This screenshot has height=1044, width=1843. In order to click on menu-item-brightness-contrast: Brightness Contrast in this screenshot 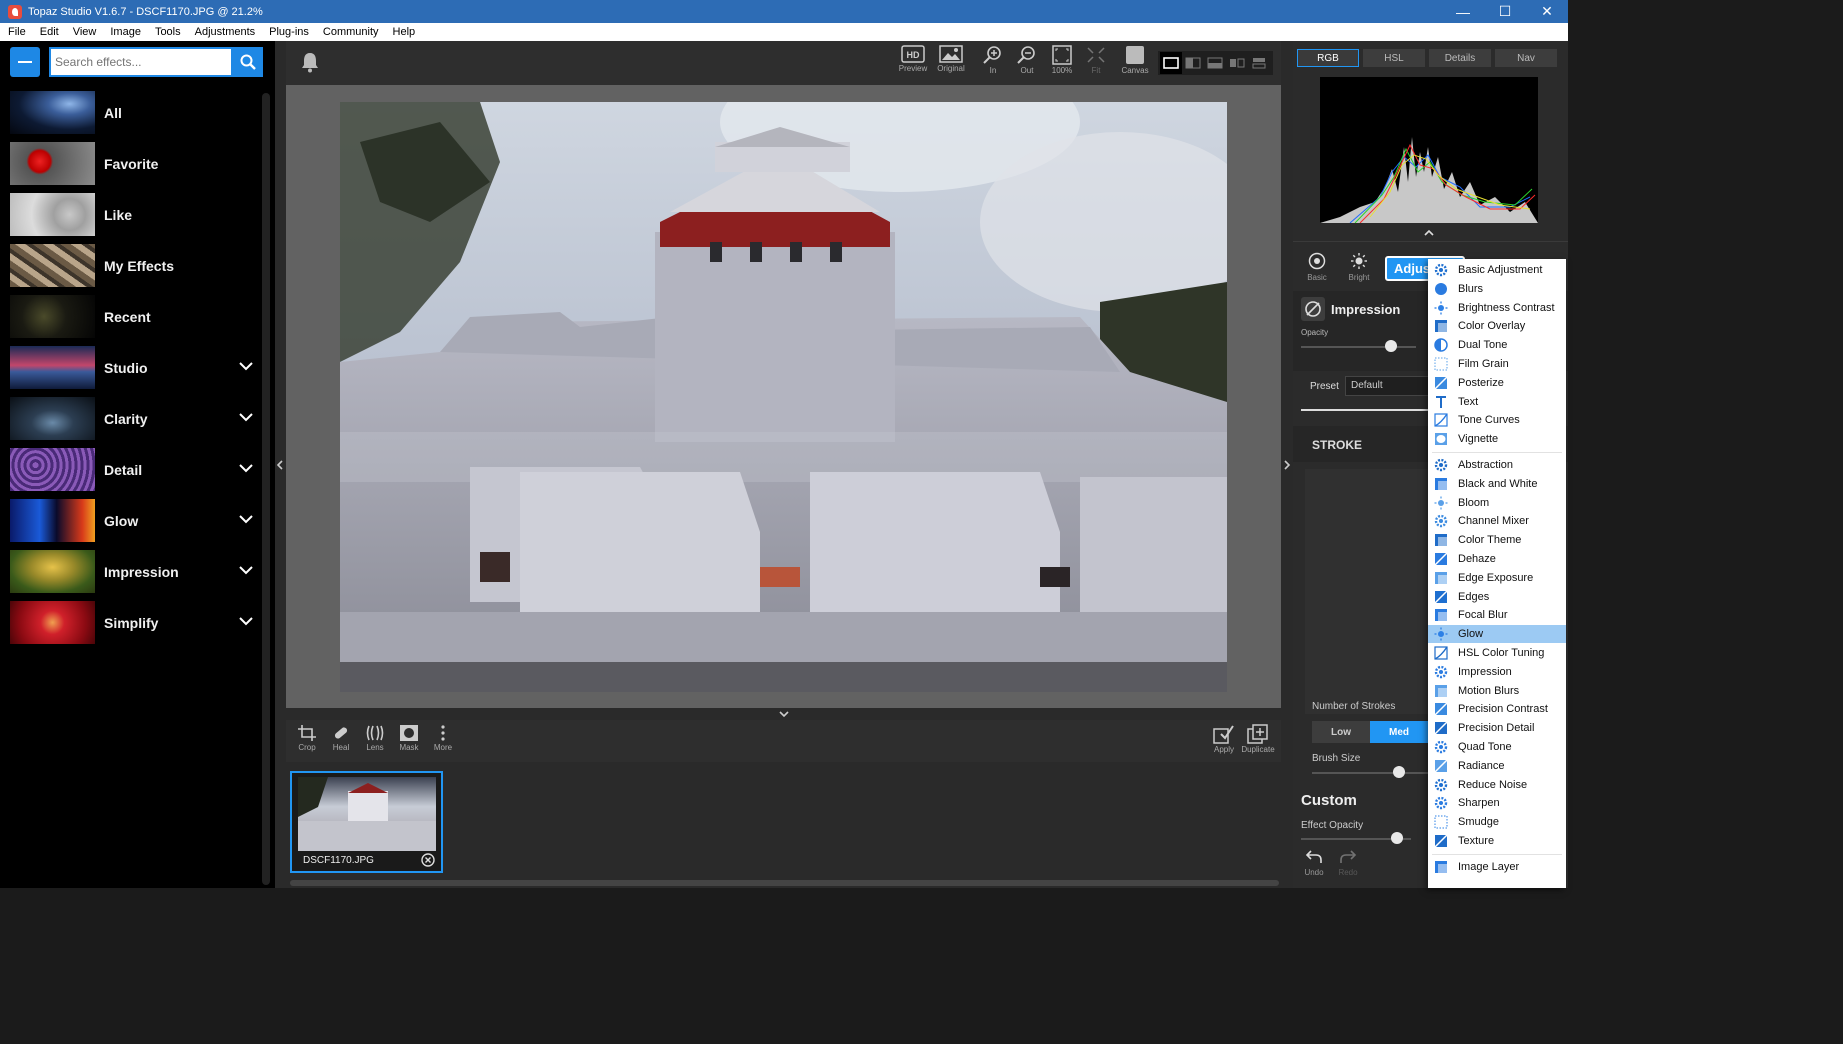, I will do `click(1497, 308)`.